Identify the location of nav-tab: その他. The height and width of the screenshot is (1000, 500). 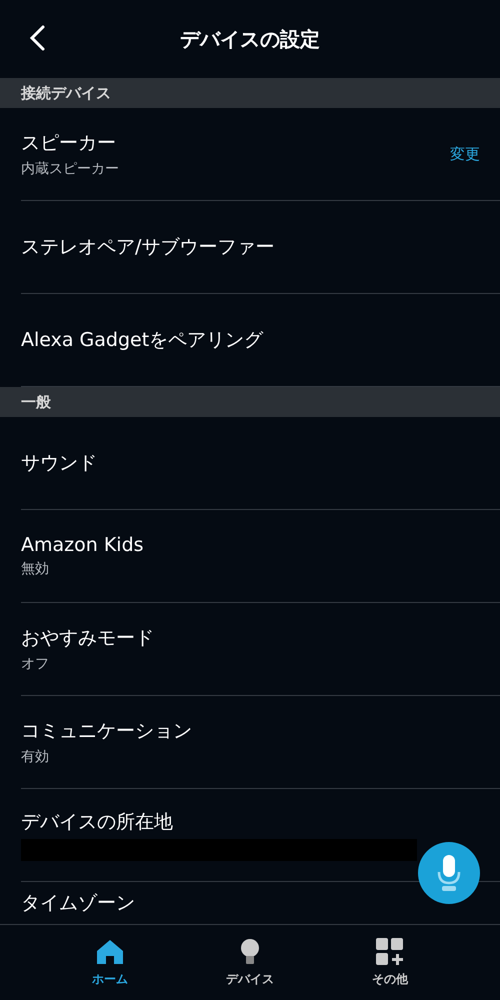
(390, 962).